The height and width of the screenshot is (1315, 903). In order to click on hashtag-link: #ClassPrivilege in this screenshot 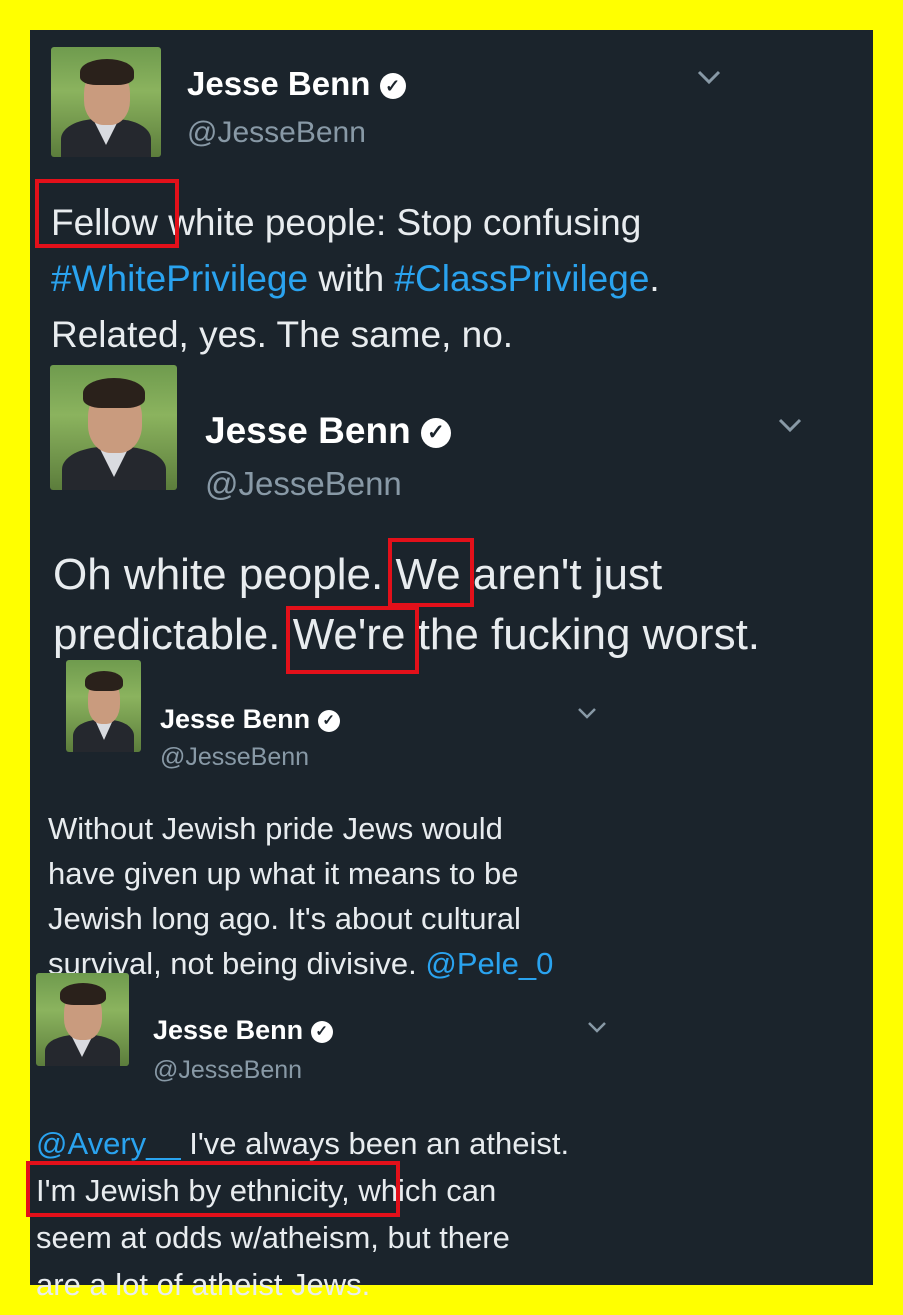, I will do `click(521, 278)`.